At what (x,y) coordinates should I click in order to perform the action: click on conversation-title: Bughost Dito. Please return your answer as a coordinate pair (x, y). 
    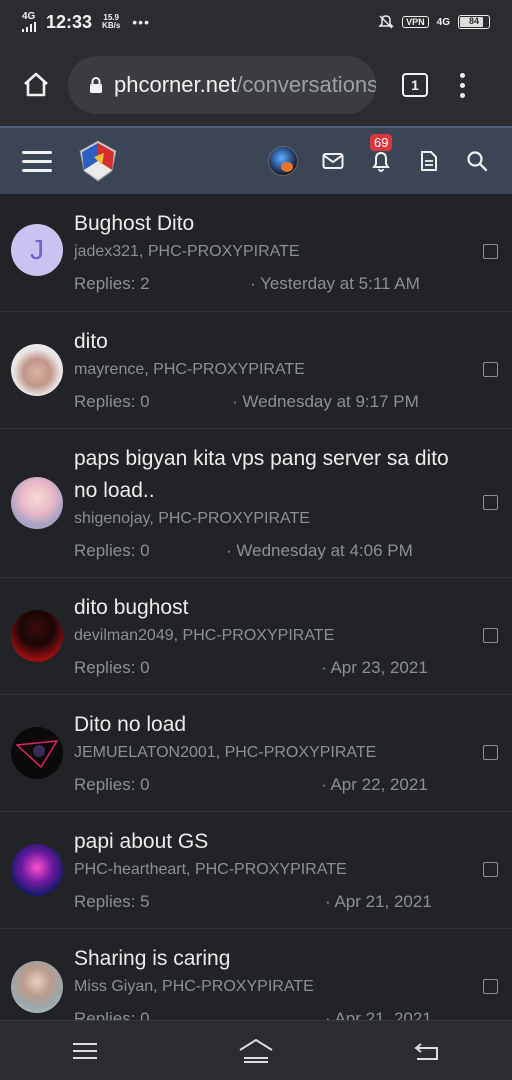
    Looking at the image, I should click on (268, 224).